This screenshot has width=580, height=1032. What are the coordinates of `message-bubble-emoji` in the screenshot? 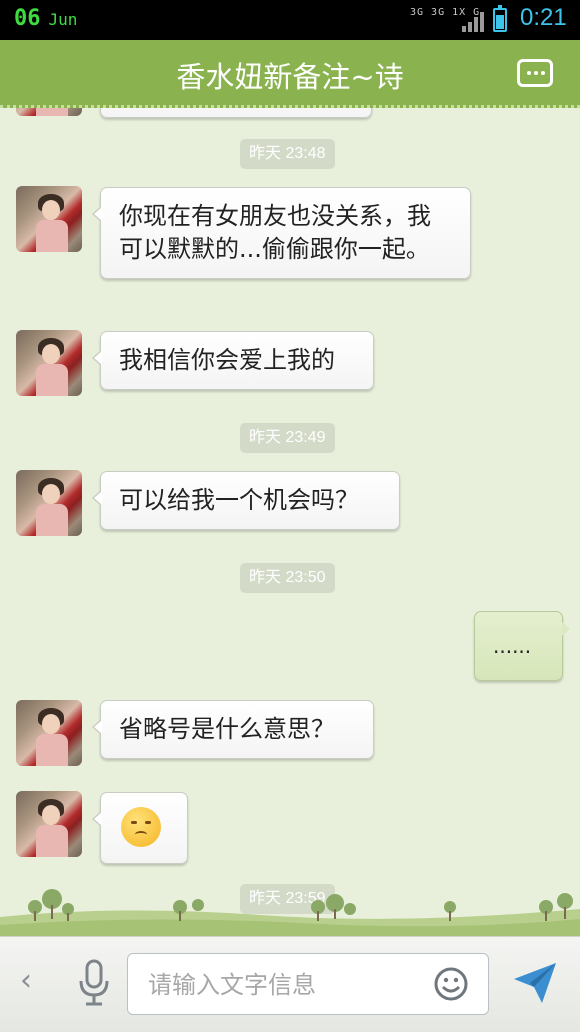 It's located at (140, 828).